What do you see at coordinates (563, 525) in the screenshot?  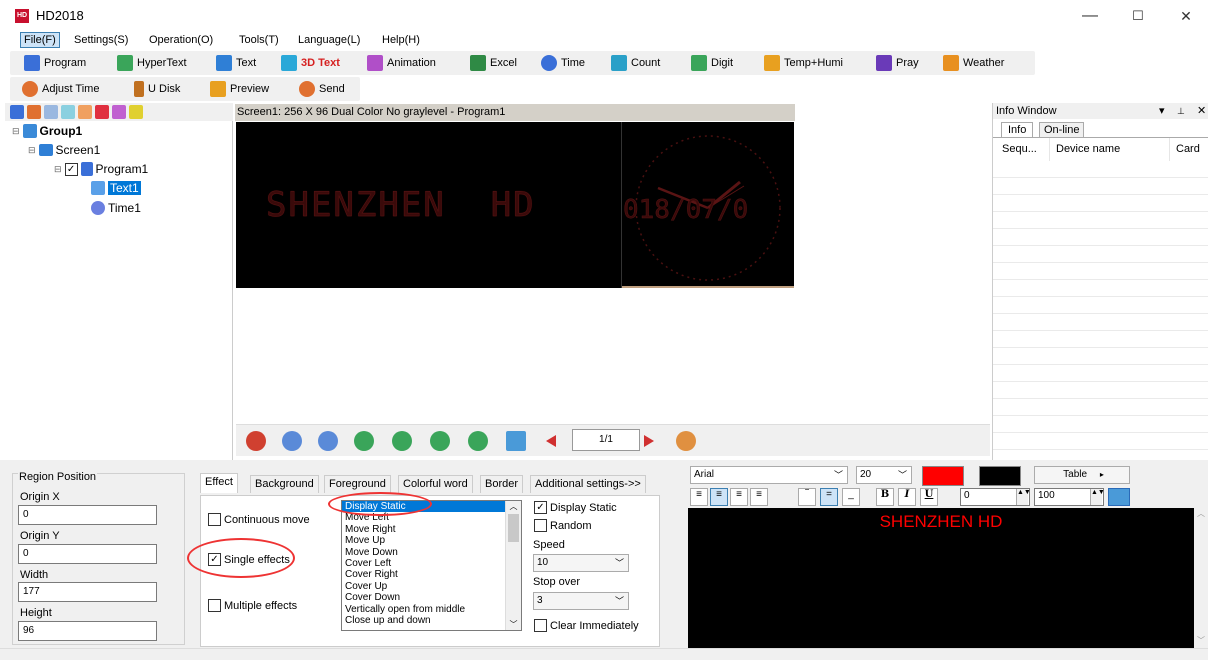 I see `random-option: Random` at bounding box center [563, 525].